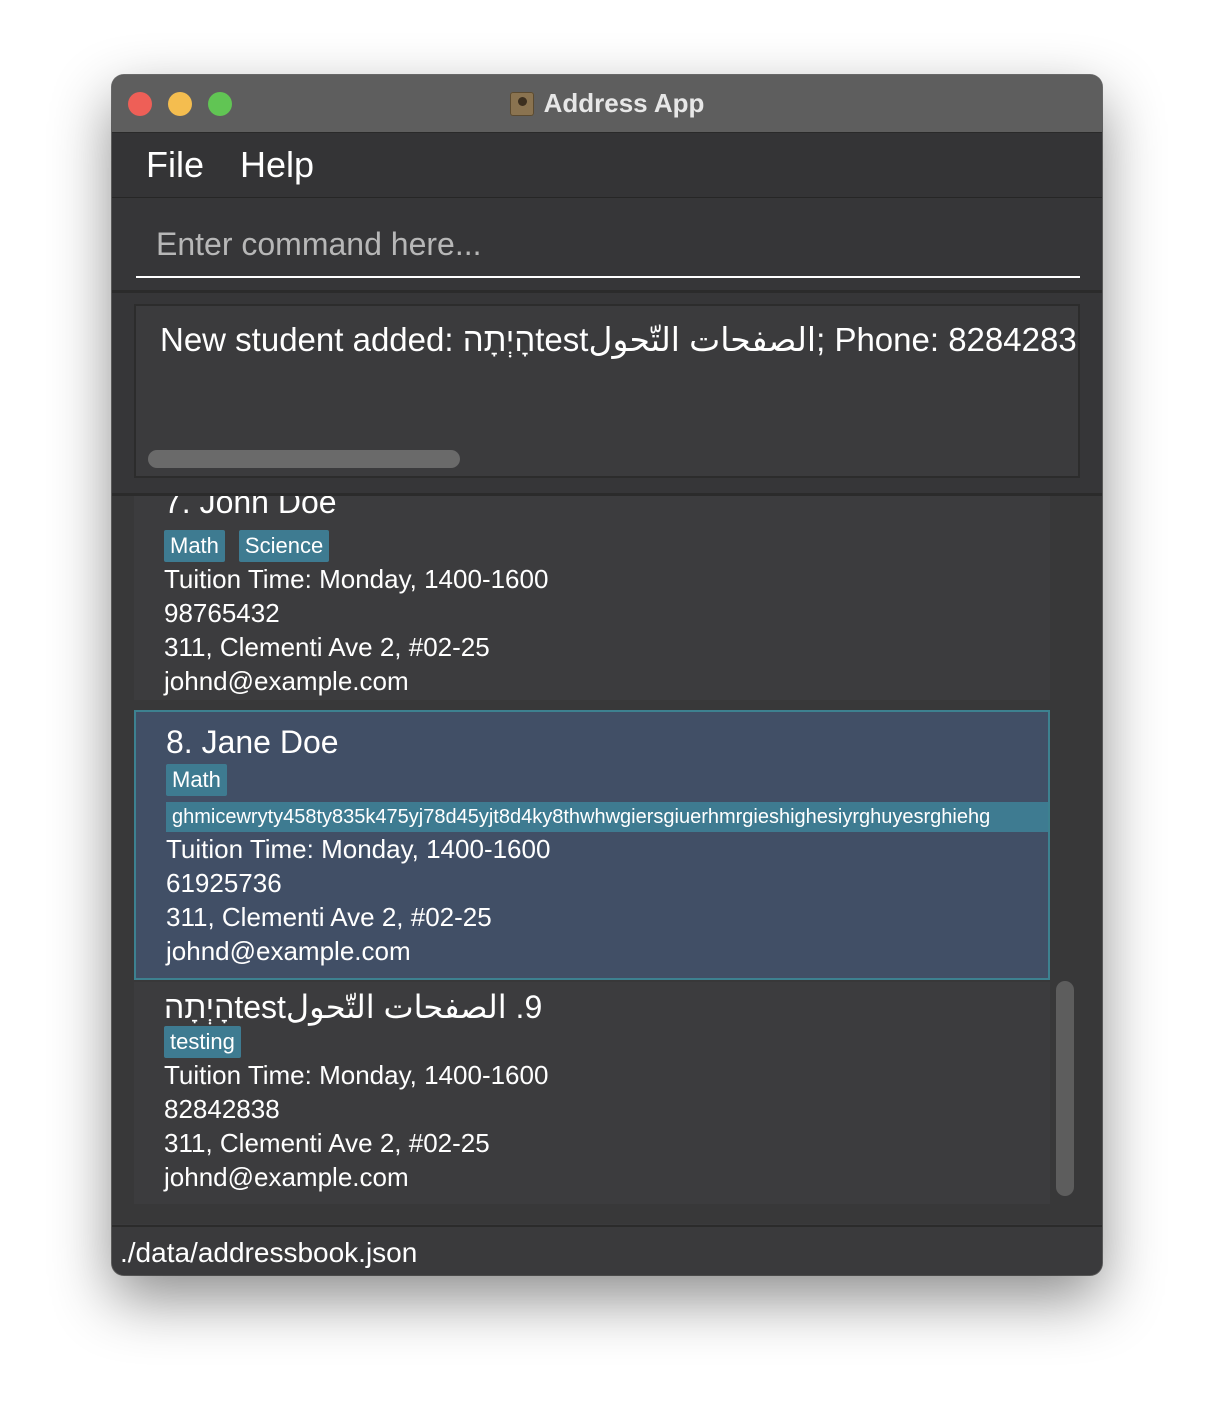 The height and width of the screenshot is (1424, 1214). Describe the element at coordinates (269, 1252) in the screenshot. I see `save-file-path: ./data/addressbook.json` at that location.